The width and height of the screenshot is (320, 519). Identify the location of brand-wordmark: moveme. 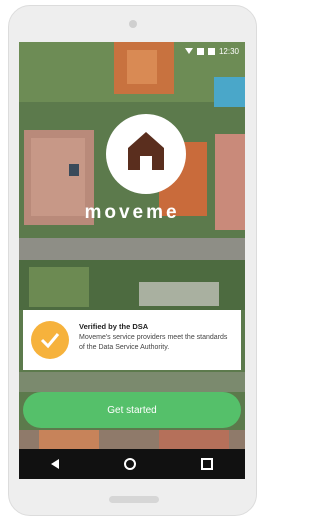
(132, 212).